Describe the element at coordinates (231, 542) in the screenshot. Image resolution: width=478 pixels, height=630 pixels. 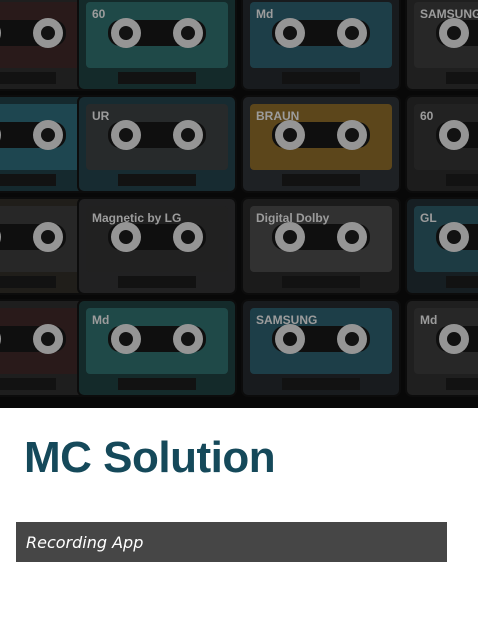
I see `tagline-banner: Recording App` at that location.